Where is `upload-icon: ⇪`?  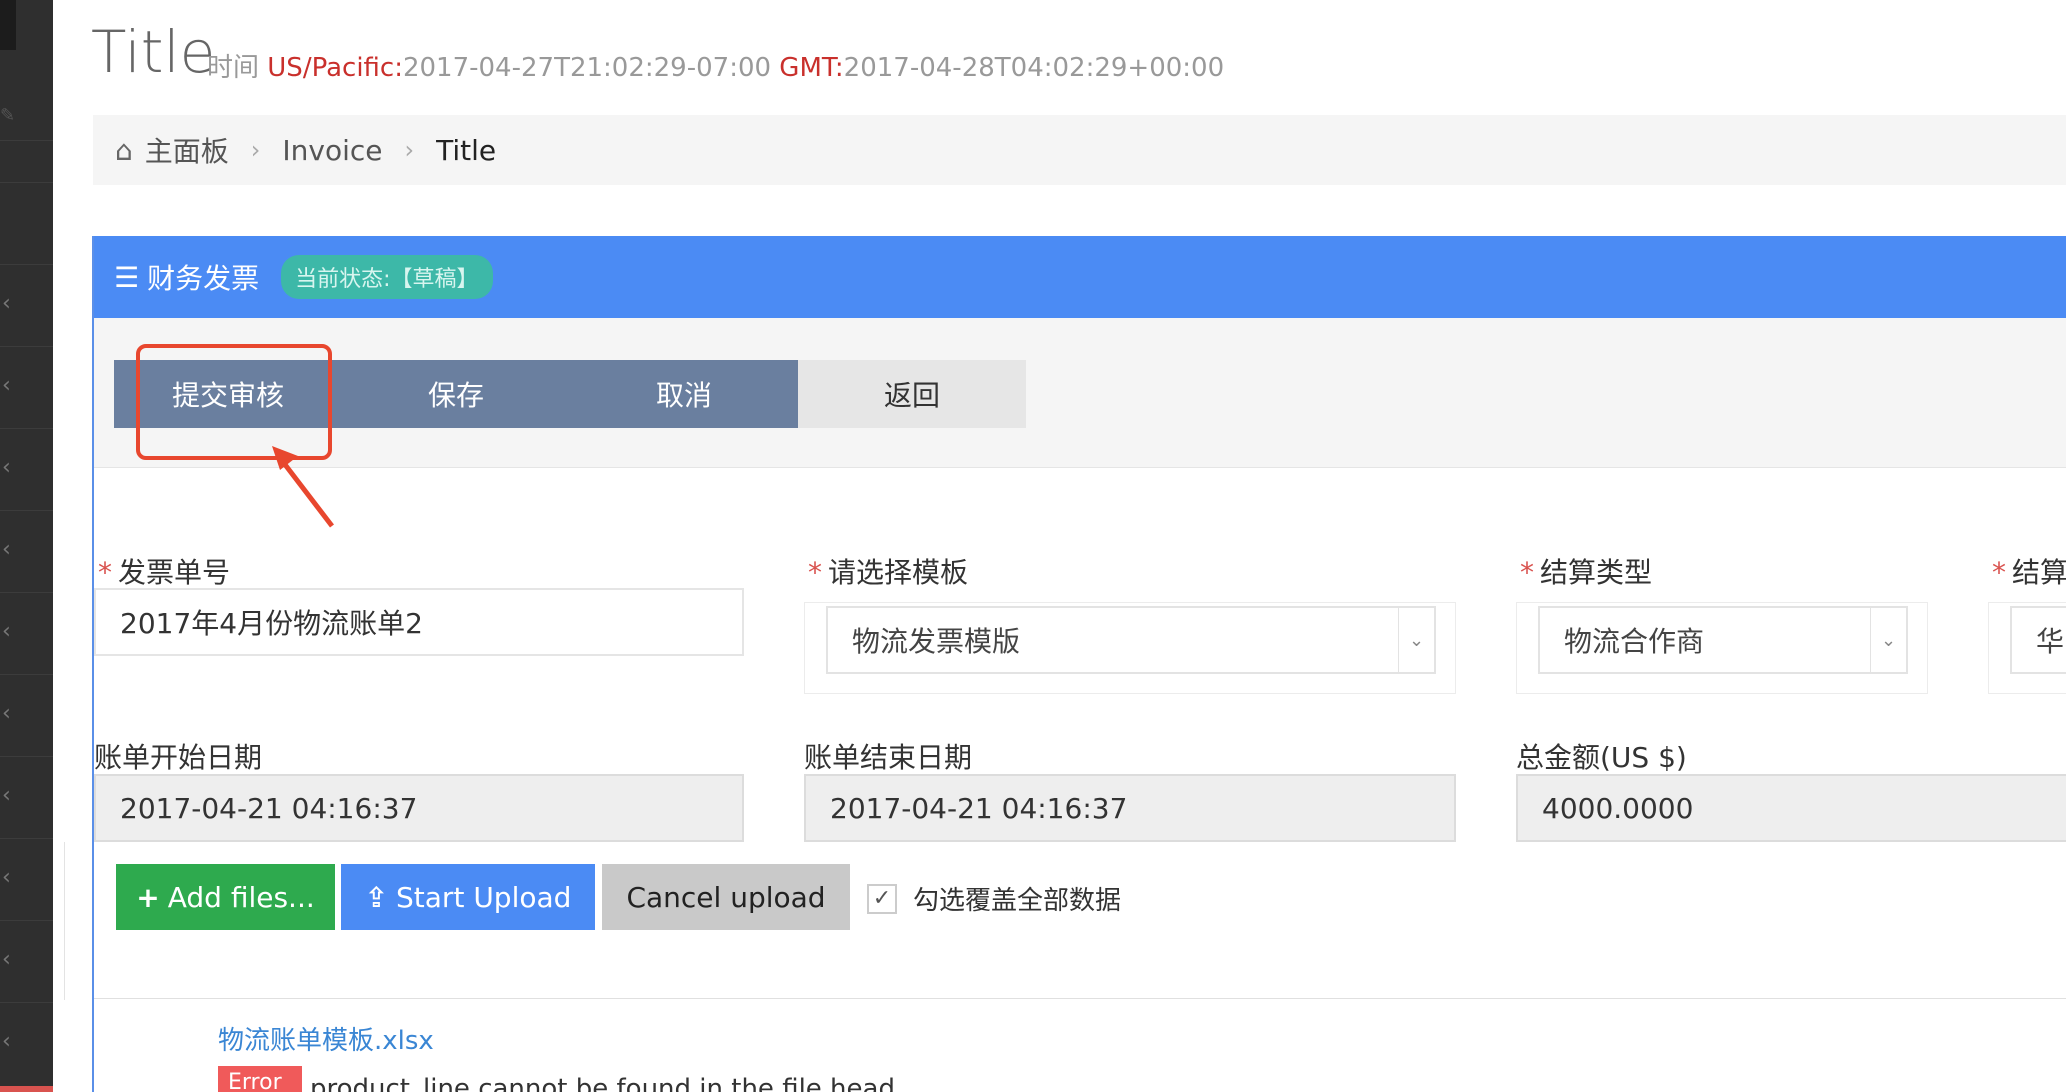 upload-icon: ⇪ is located at coordinates (376, 897).